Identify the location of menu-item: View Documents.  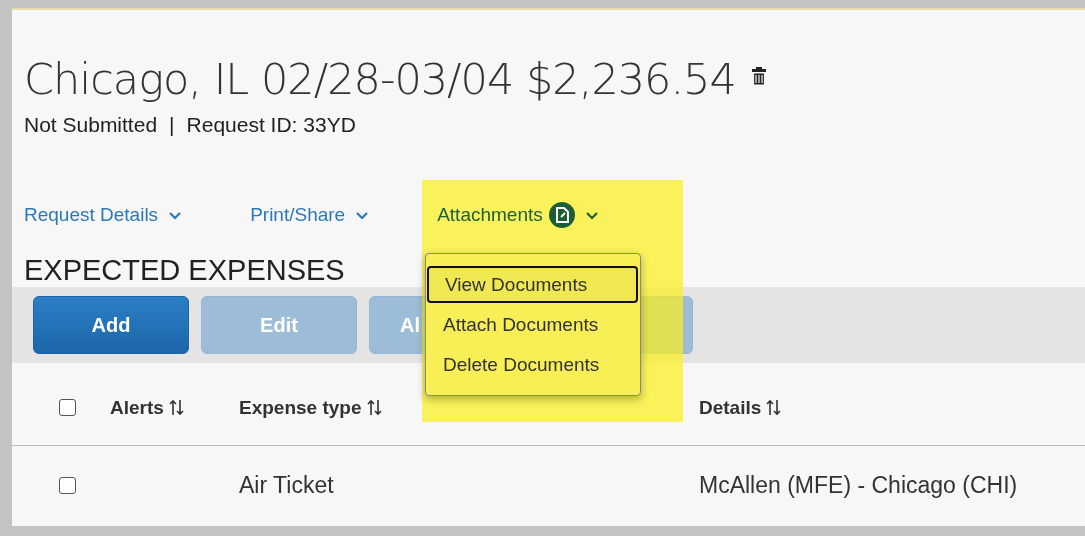
(532, 284).